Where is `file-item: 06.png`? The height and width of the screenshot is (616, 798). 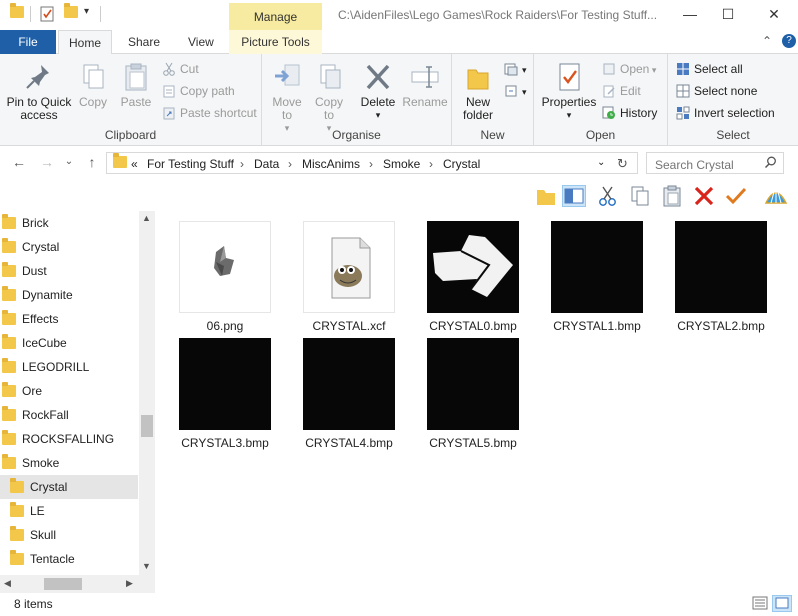 file-item: 06.png is located at coordinates (225, 277).